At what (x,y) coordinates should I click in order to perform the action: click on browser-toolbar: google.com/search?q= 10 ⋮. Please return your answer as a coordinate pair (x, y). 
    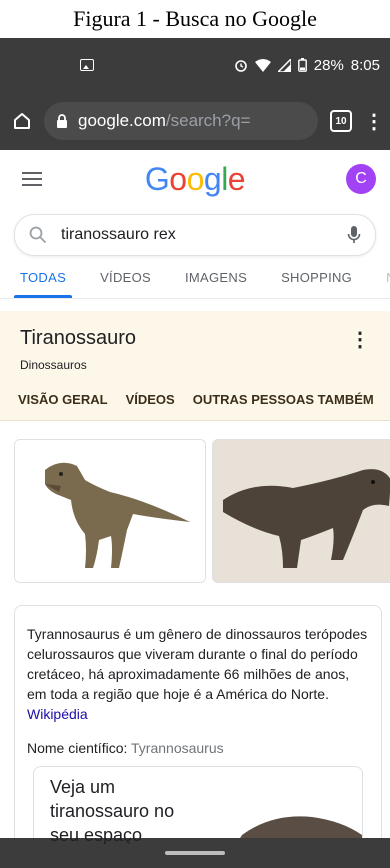
    Looking at the image, I should click on (195, 121).